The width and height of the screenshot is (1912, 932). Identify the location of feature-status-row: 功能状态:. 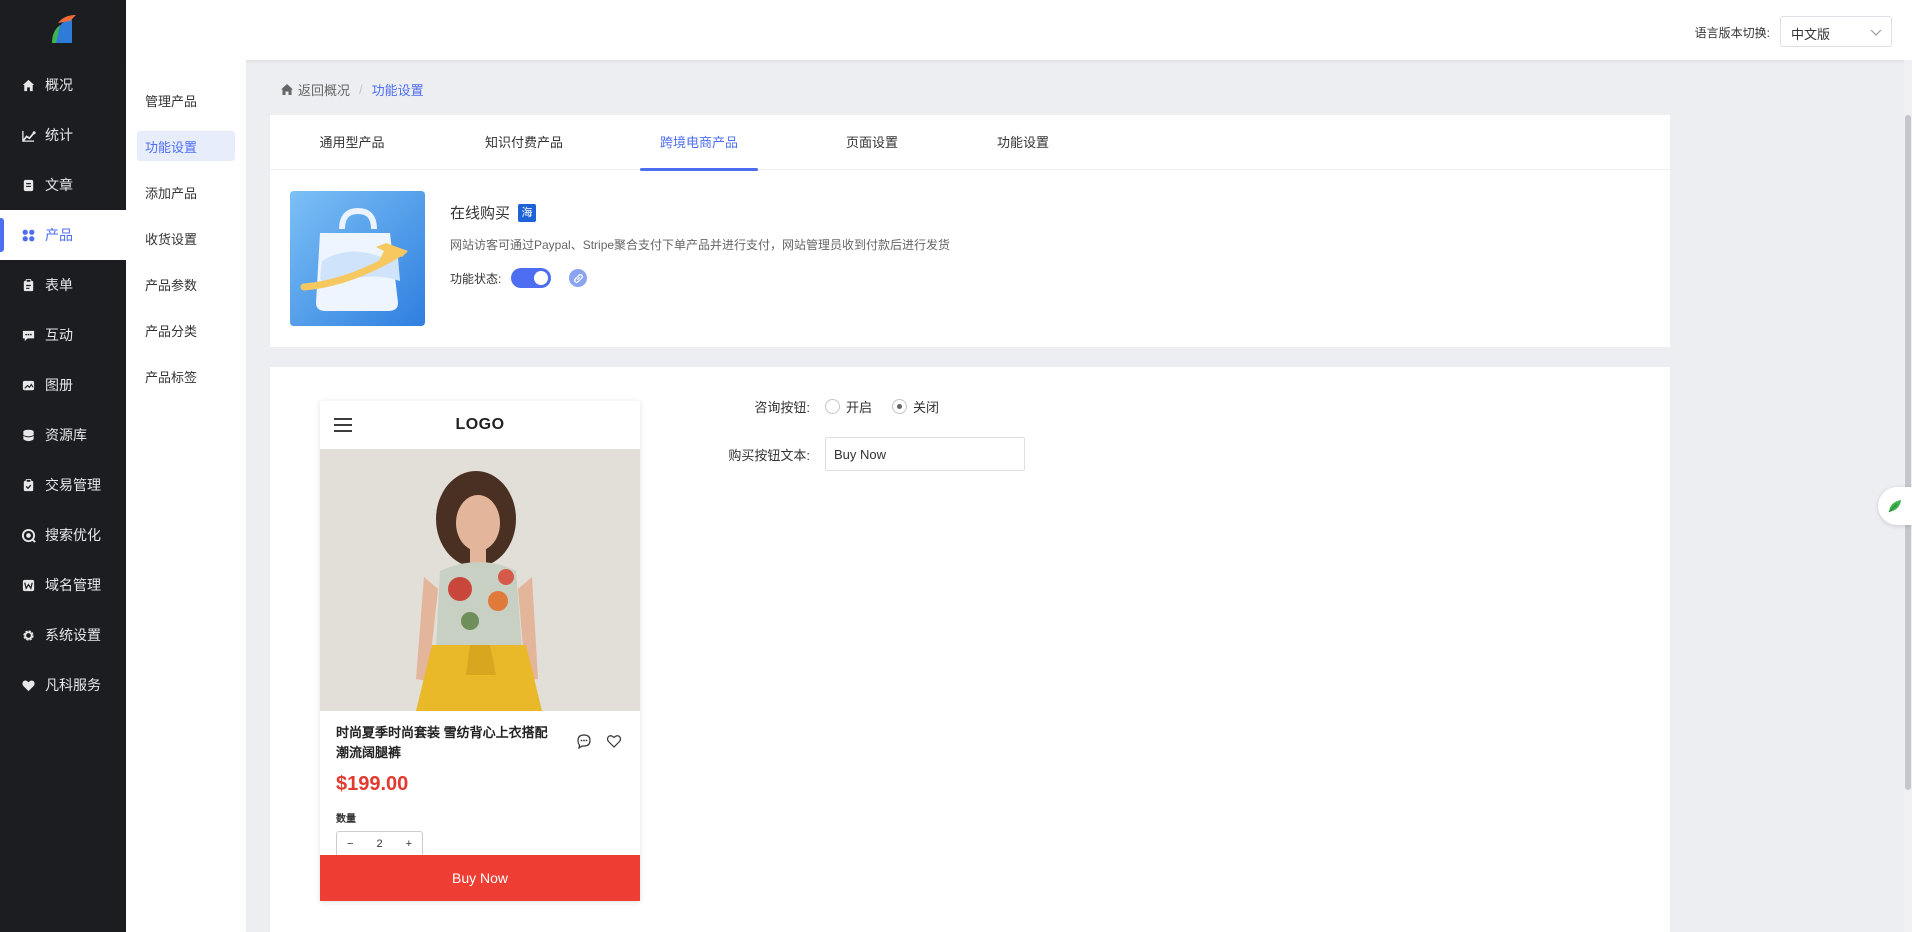
(519, 278).